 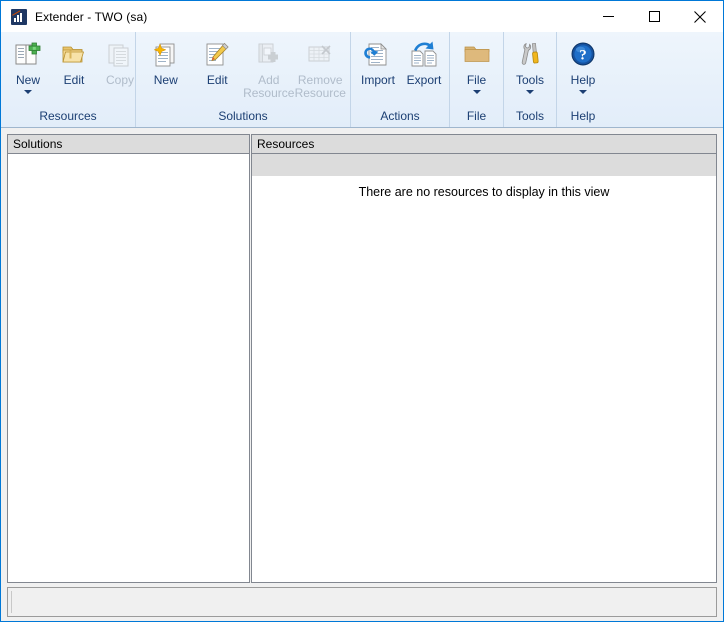 What do you see at coordinates (362, 16) in the screenshot?
I see `title-bar: Extender - TWO (sa)` at bounding box center [362, 16].